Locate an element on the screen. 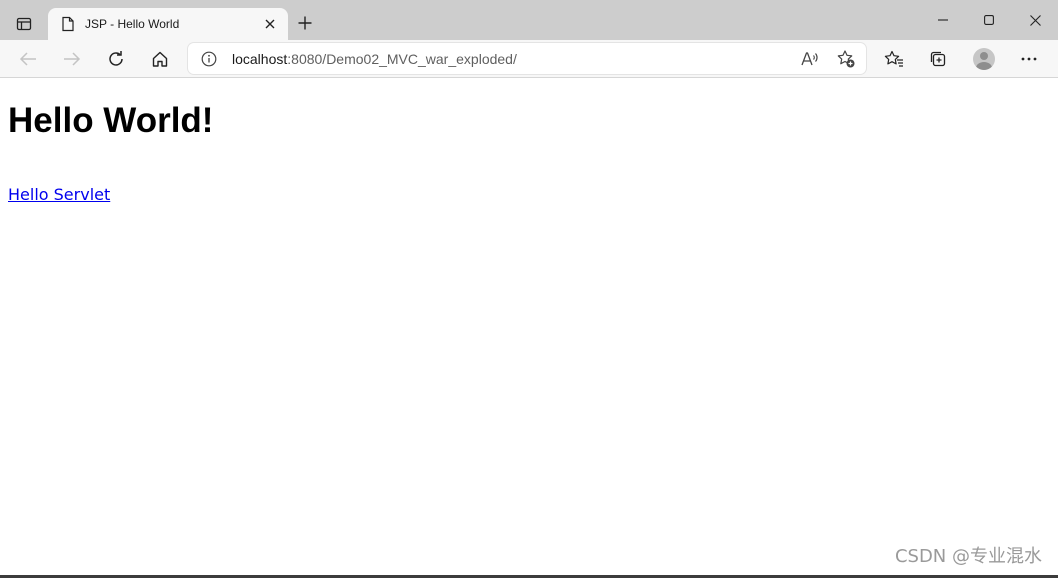  more-icon is located at coordinates (1029, 59).